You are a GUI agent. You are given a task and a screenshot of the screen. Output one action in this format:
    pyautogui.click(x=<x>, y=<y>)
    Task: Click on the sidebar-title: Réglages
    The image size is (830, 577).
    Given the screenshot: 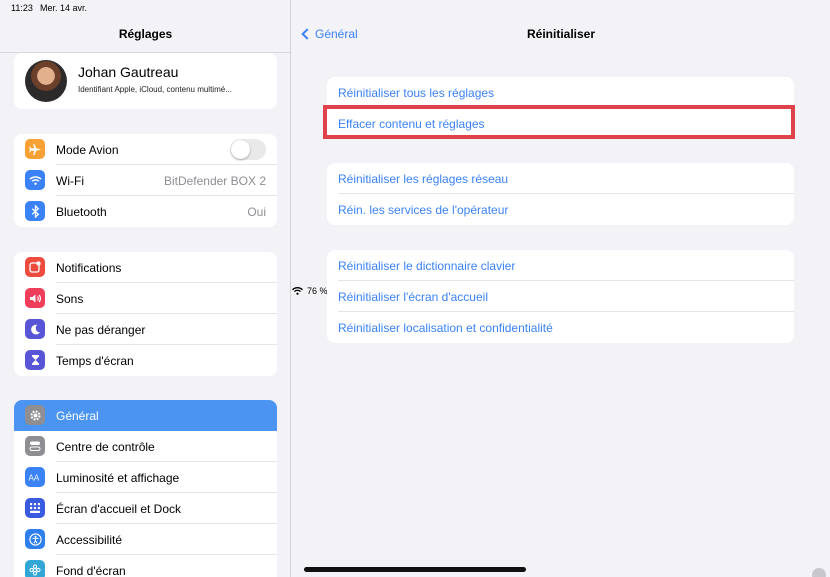 What is the action you would take?
    pyautogui.click(x=145, y=34)
    